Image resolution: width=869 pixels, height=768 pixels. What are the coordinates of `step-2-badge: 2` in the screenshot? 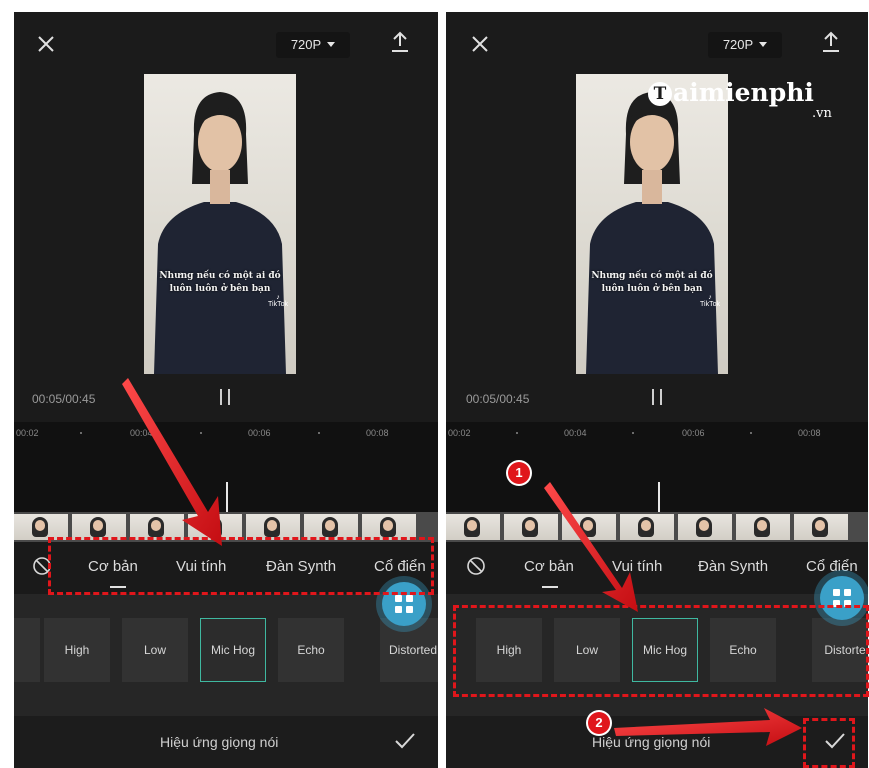 It's located at (599, 723).